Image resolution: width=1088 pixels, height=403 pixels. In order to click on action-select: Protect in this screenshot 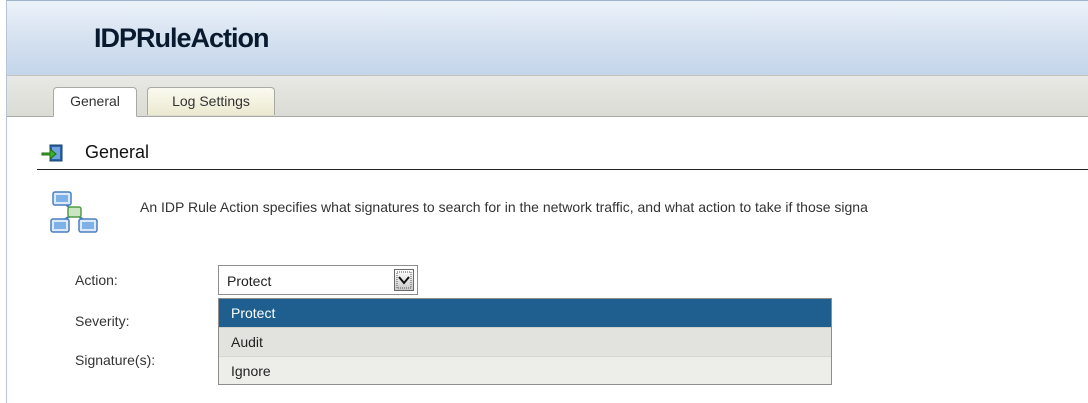, I will do `click(318, 280)`.